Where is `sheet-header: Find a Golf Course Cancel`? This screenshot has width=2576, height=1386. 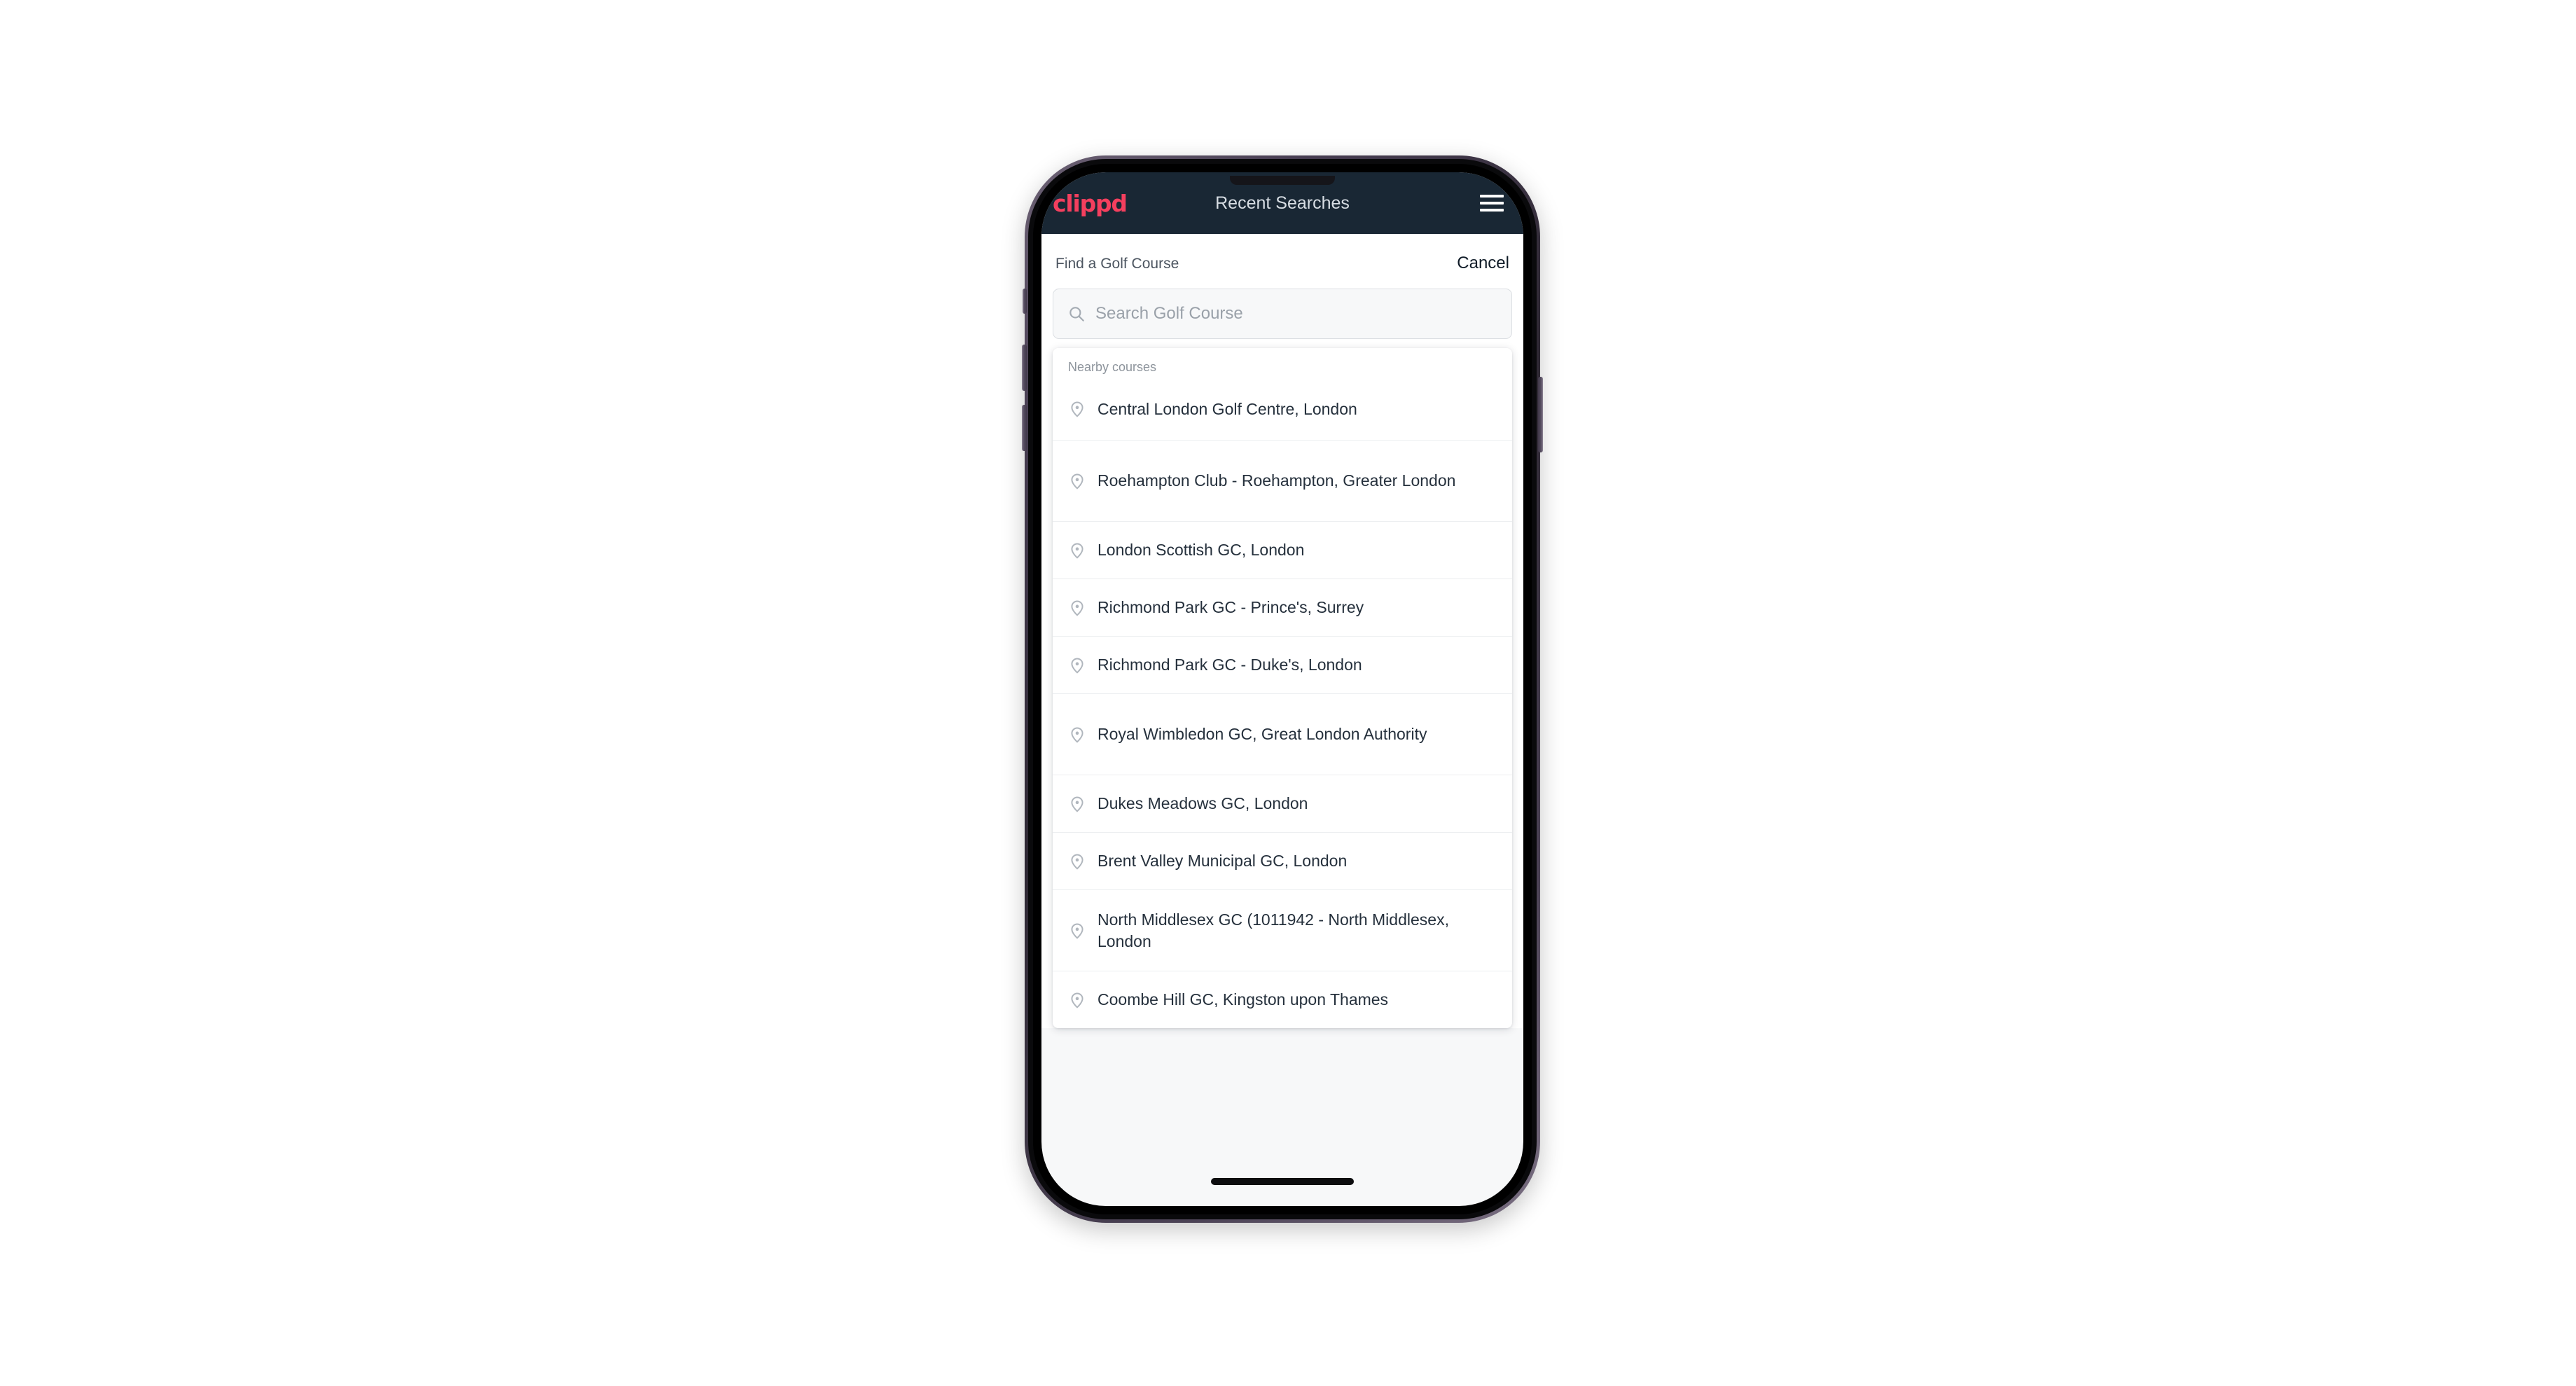
sheet-header: Find a Golf Course Cancel is located at coordinates (1283, 261).